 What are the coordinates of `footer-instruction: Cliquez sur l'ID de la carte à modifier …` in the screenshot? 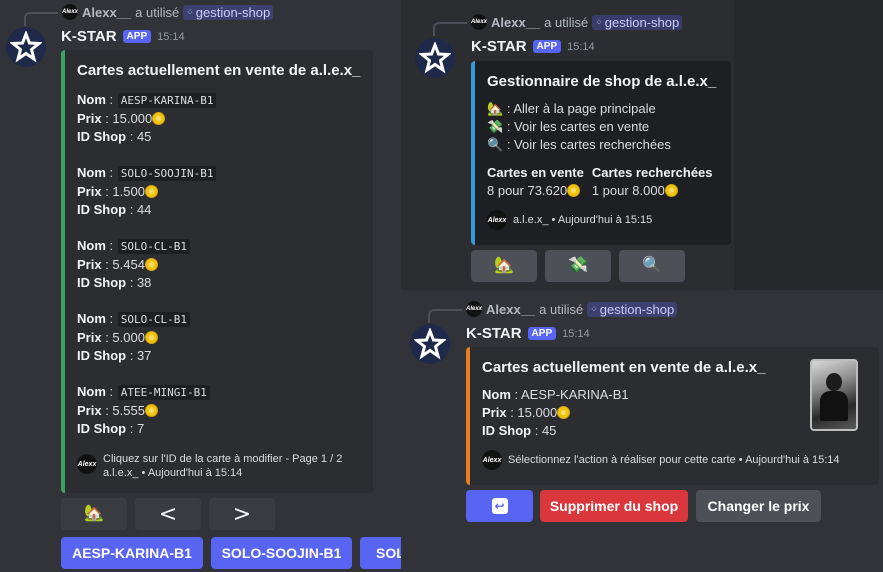 It's located at (223, 459).